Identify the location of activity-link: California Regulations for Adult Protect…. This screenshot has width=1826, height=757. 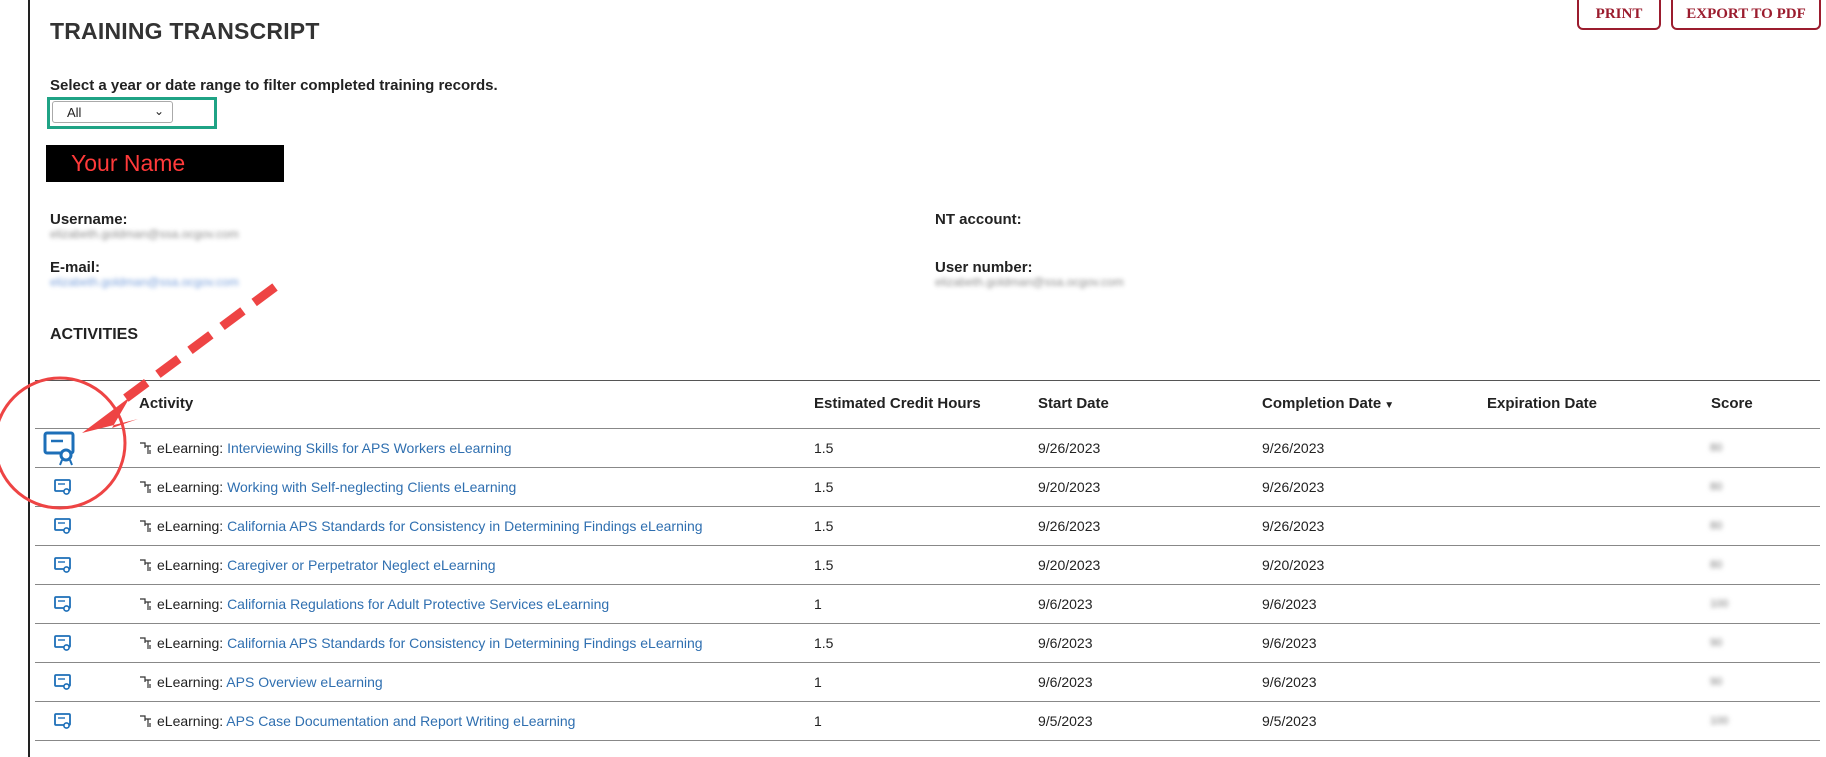
(418, 604).